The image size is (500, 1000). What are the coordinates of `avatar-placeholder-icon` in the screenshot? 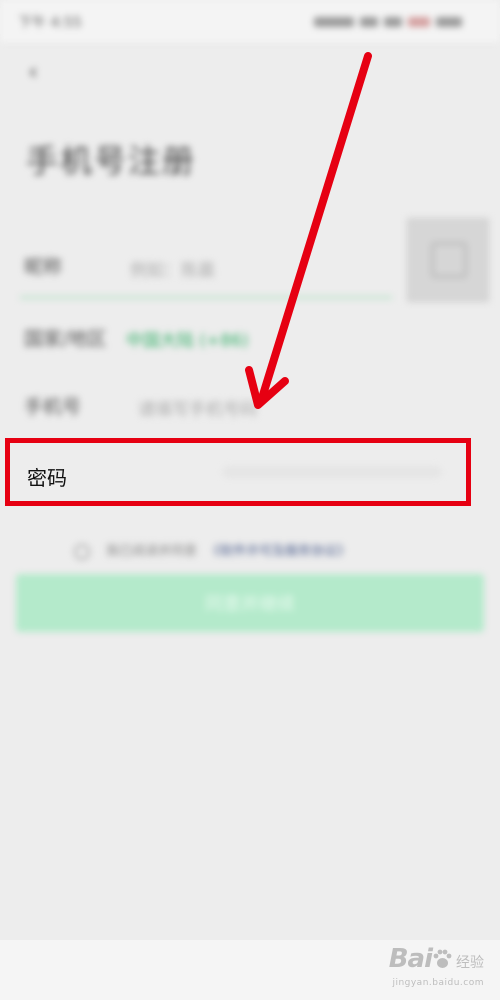 It's located at (448, 260).